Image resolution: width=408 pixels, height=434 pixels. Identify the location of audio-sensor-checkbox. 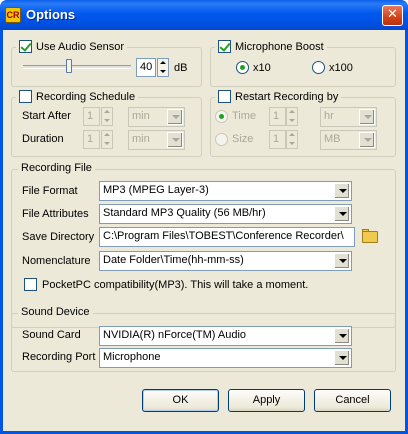
(25, 46).